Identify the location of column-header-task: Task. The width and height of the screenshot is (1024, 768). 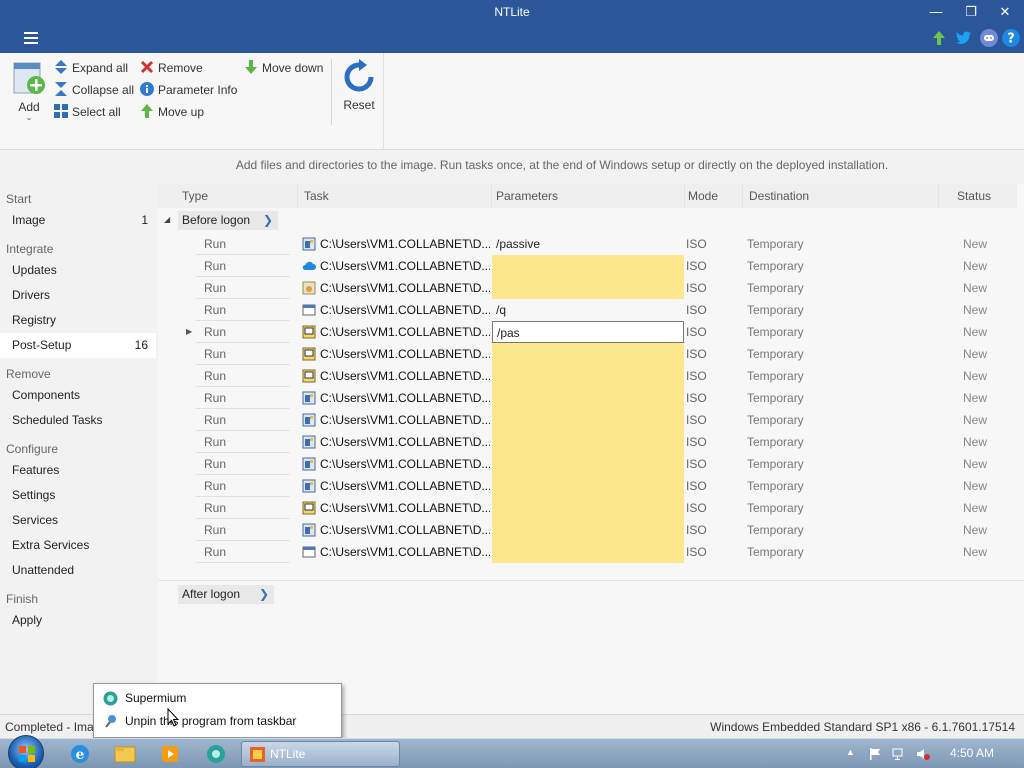
(395, 196).